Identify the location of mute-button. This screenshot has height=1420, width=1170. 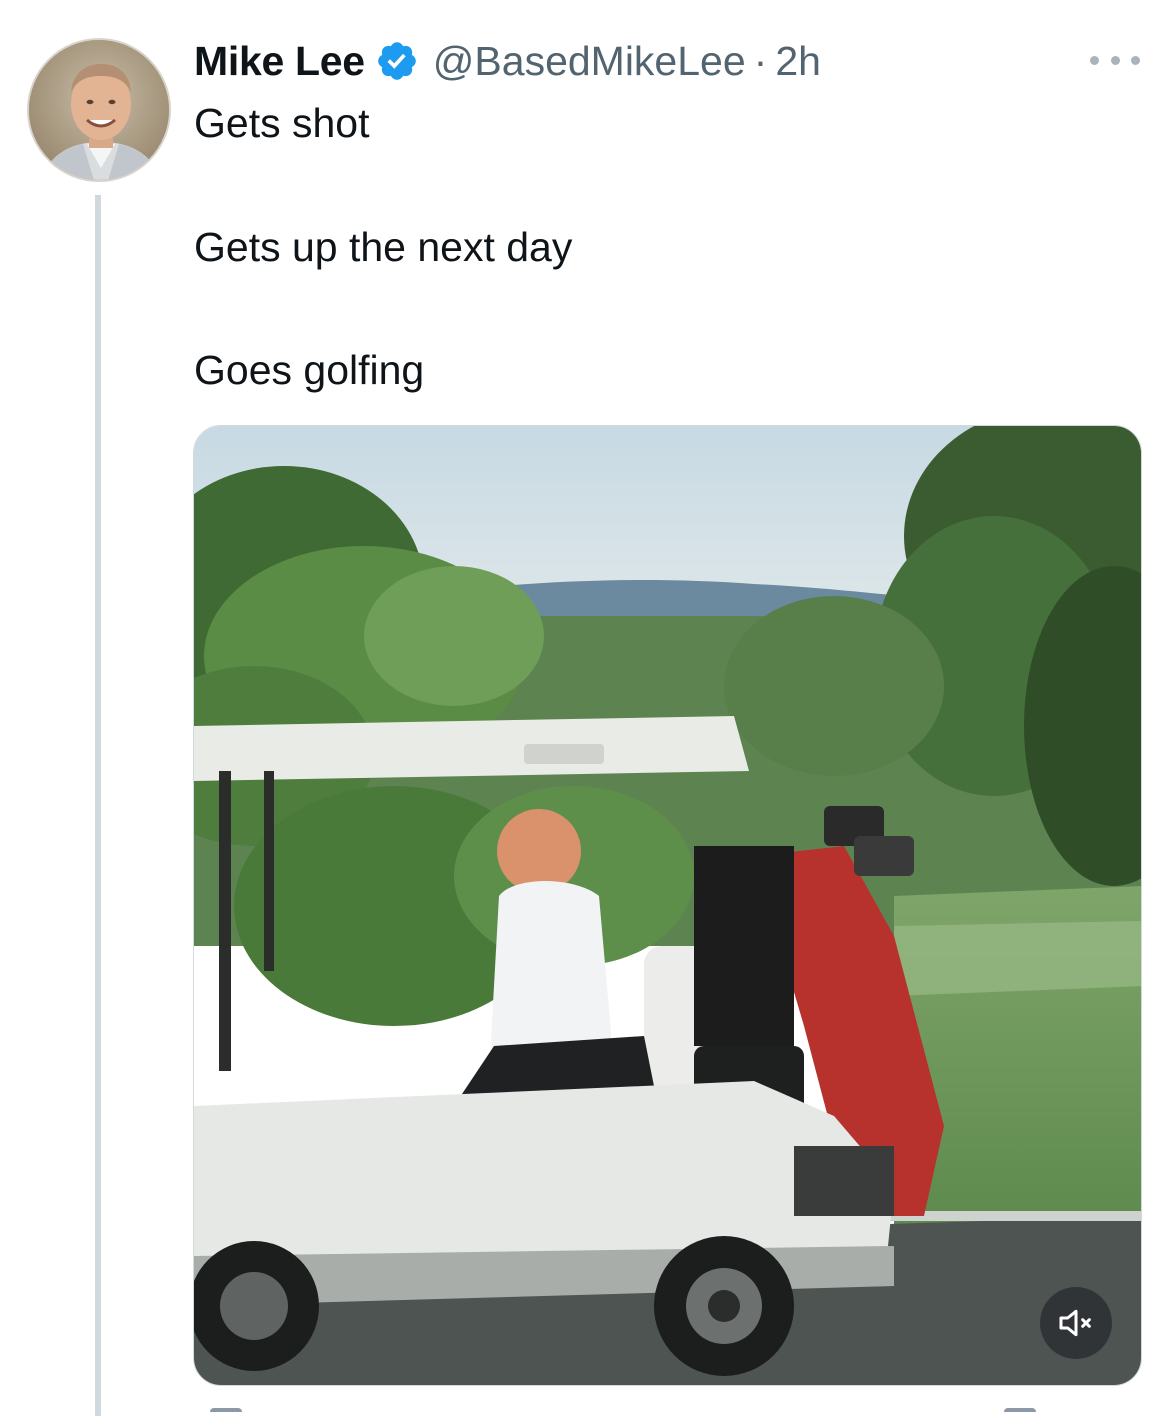
(1076, 1323).